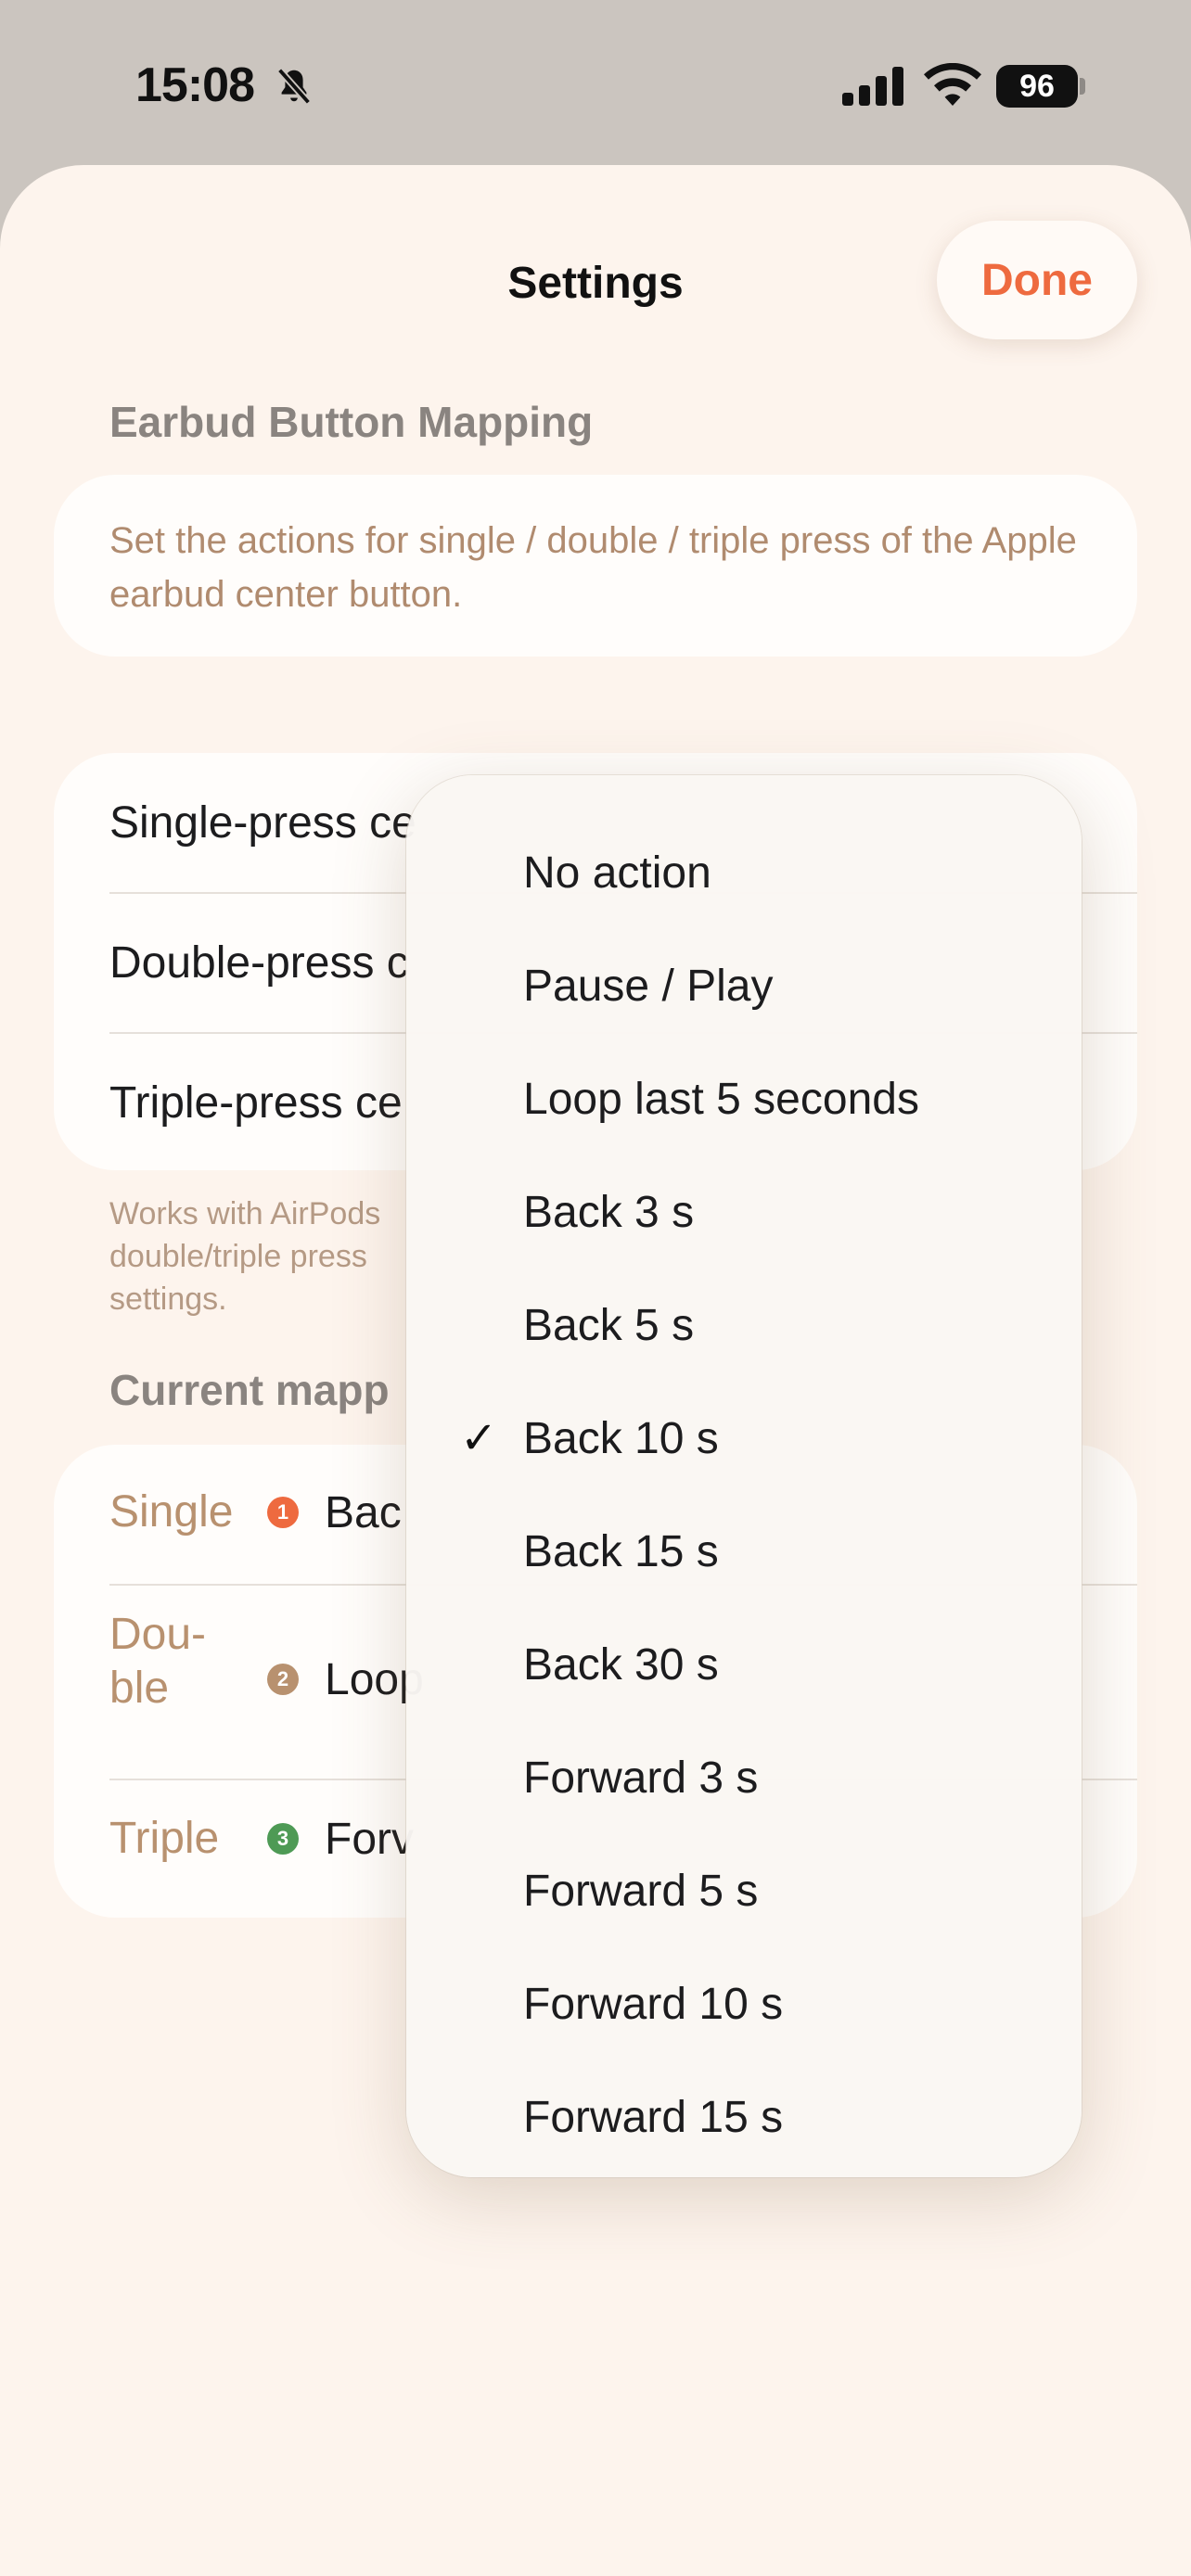 Image resolution: width=1191 pixels, height=2576 pixels. What do you see at coordinates (744, 1212) in the screenshot?
I see `menu-item-back-3: Back 3 s` at bounding box center [744, 1212].